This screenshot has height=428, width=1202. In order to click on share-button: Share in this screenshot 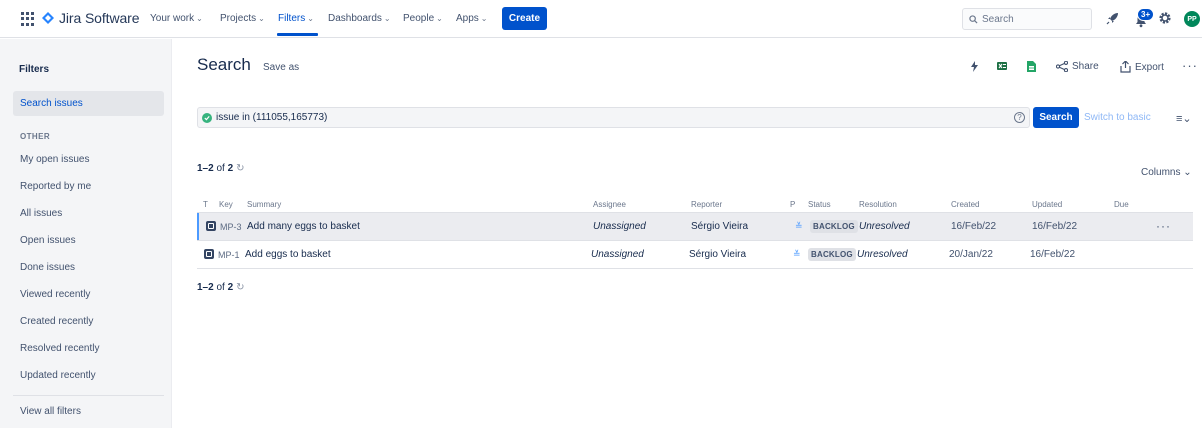, I will do `click(1077, 66)`.